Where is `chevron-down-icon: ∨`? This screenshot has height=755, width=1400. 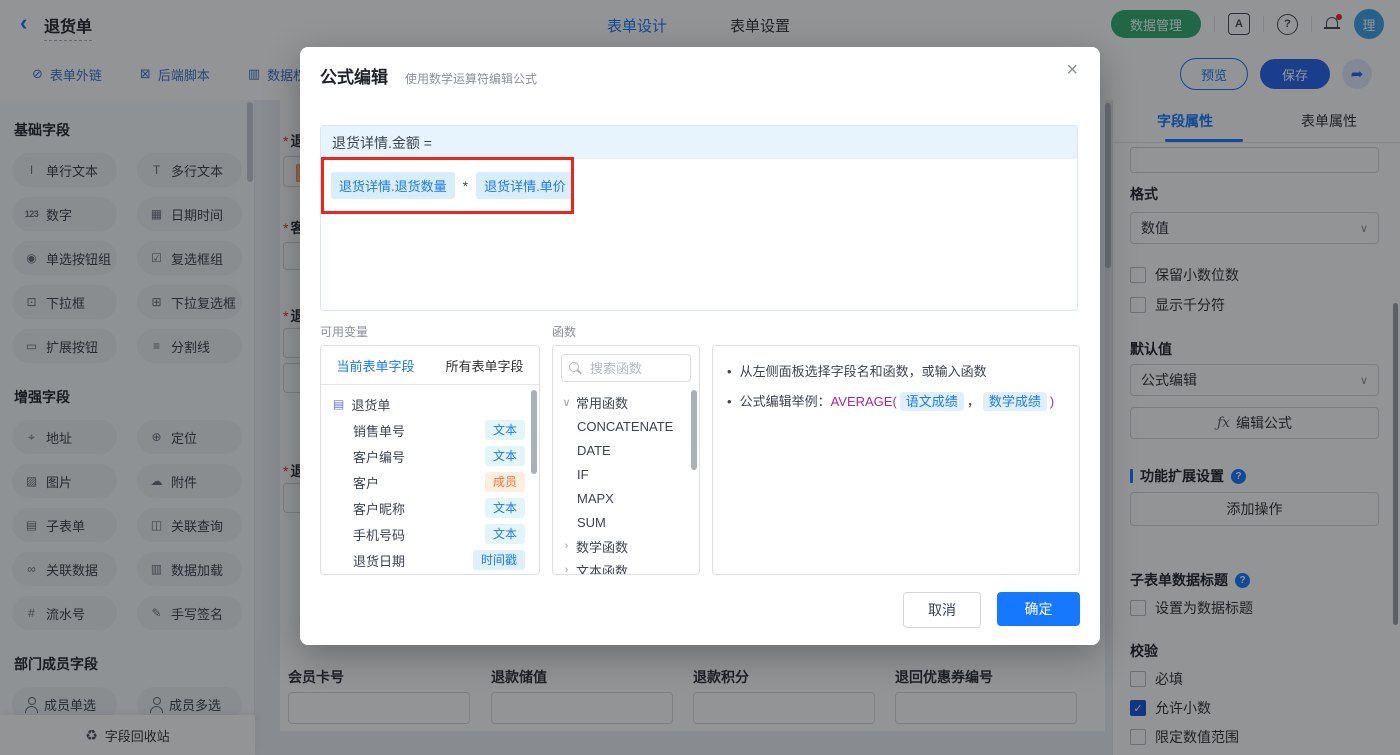 chevron-down-icon: ∨ is located at coordinates (566, 402).